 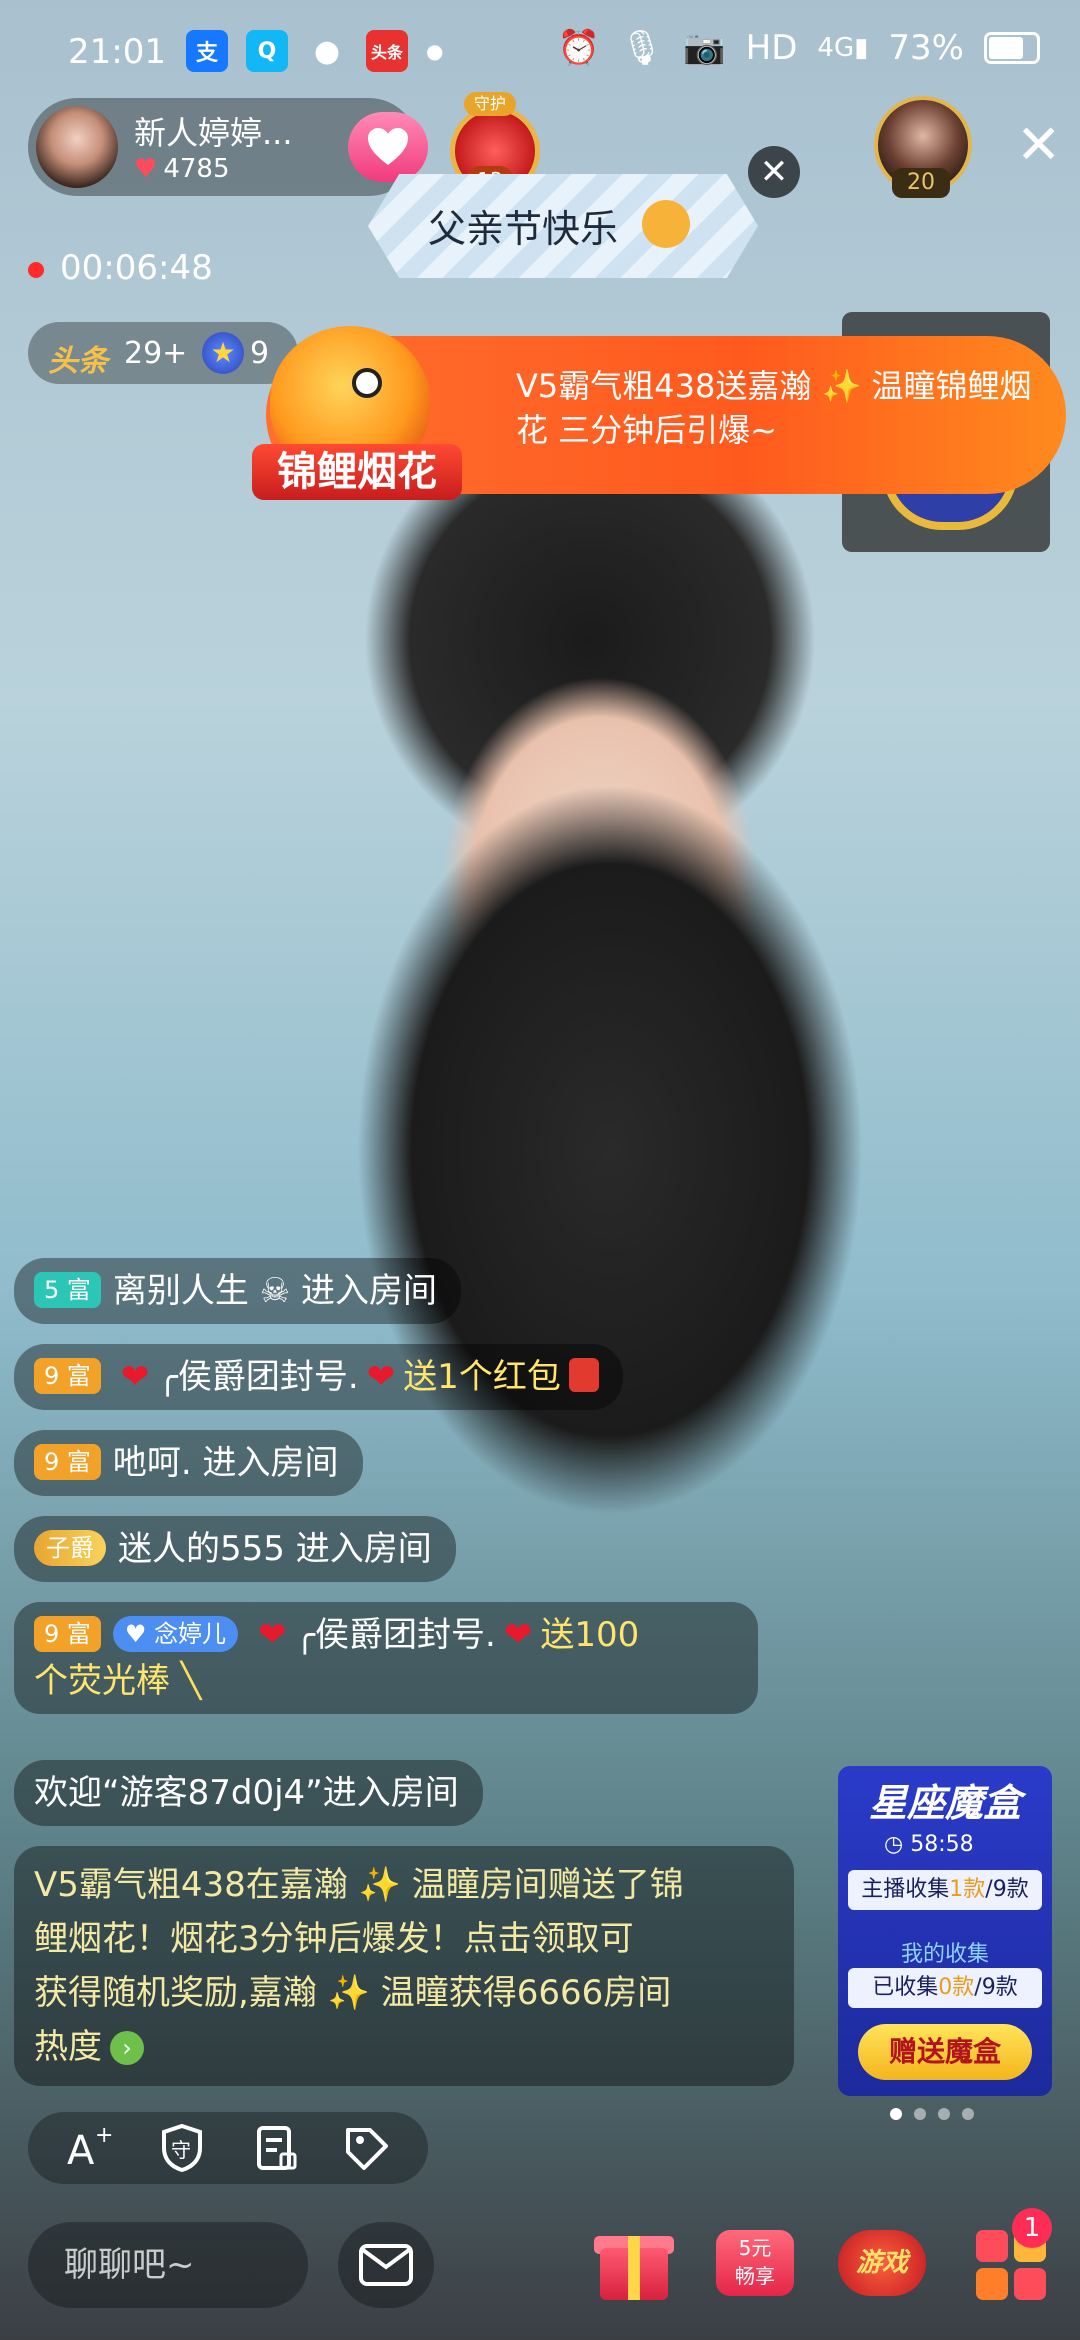 What do you see at coordinates (755, 2263) in the screenshot?
I see `promo-badge: 5元畅享` at bounding box center [755, 2263].